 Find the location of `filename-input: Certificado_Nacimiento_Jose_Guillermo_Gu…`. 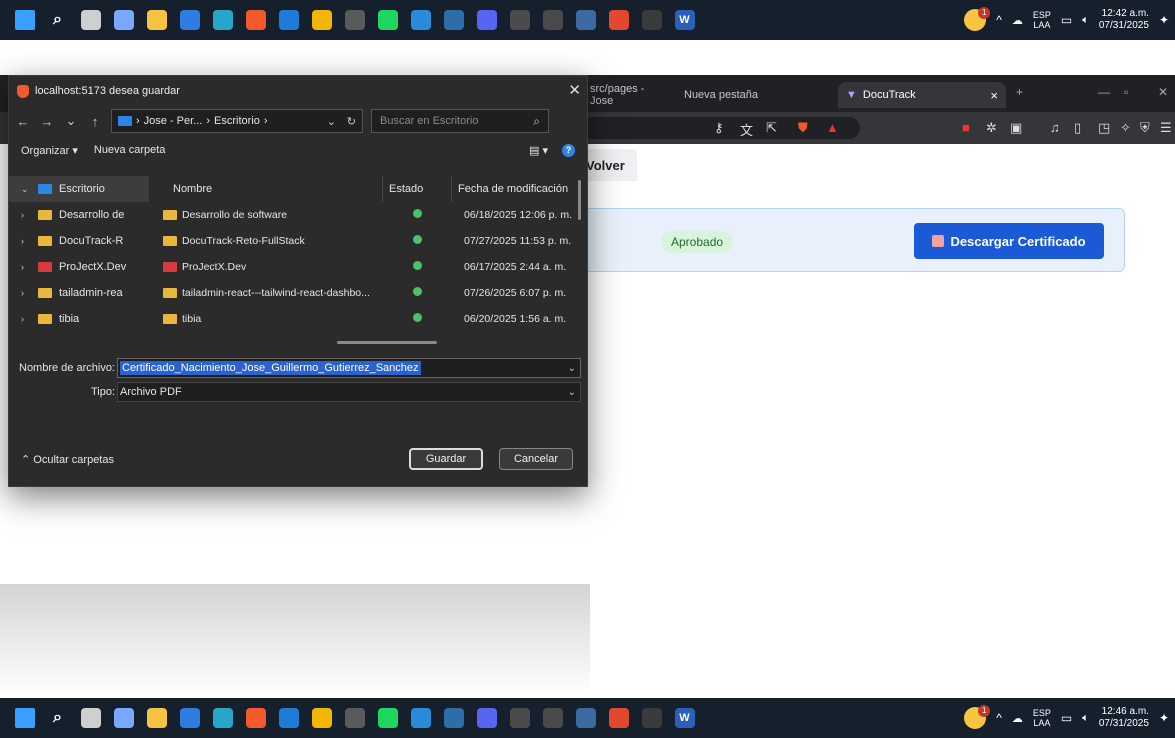

filename-input: Certificado_Nacimiento_Jose_Guillermo_Gu… is located at coordinates (349, 368).